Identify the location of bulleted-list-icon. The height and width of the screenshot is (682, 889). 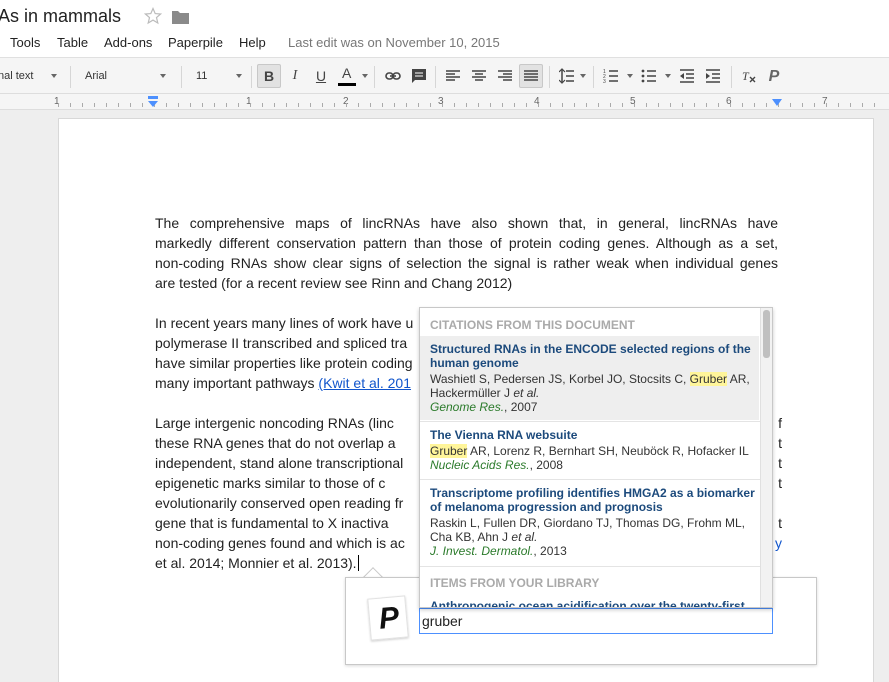
(648, 76).